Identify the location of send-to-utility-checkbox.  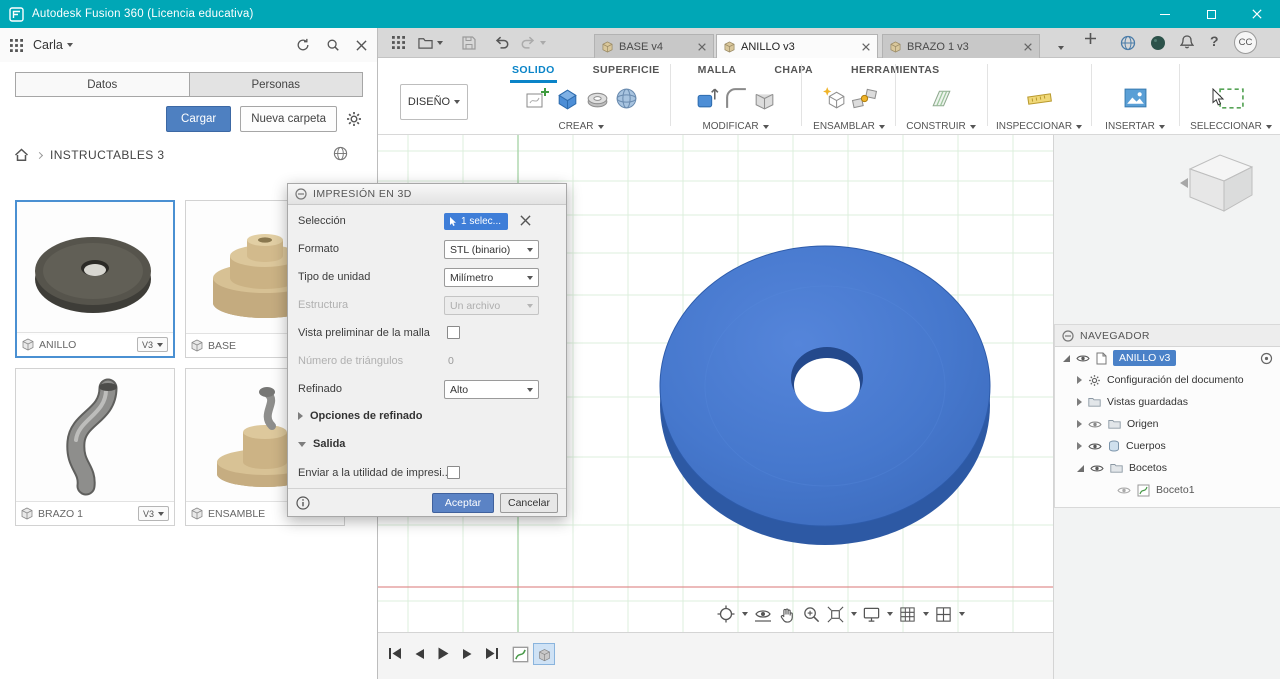
(453, 472).